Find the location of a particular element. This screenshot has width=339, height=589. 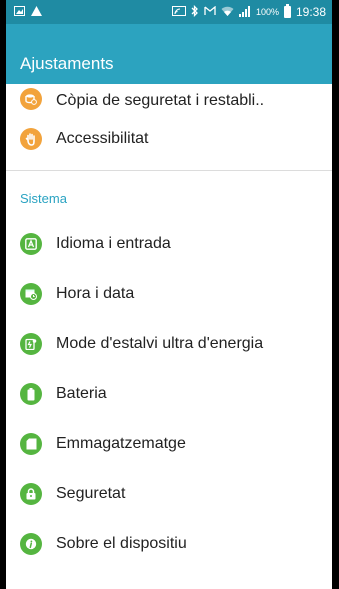

power-saving-icon is located at coordinates (31, 344).